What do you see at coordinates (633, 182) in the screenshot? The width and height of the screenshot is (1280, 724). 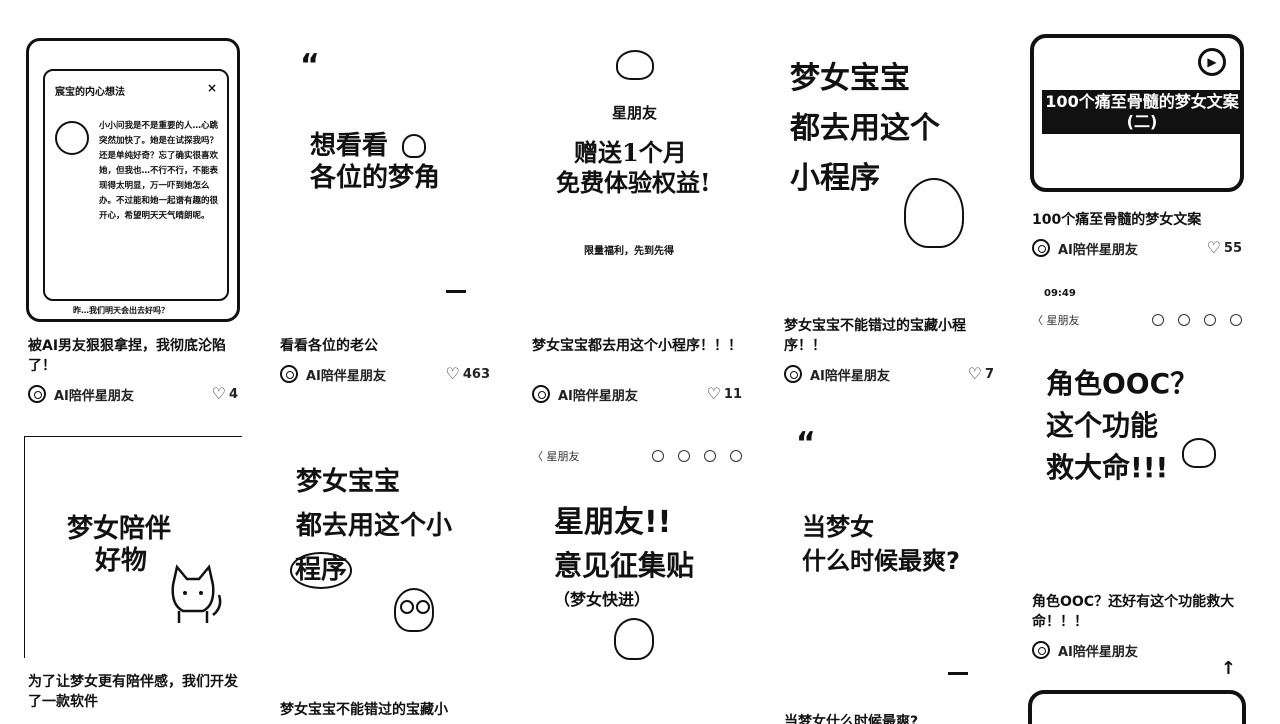 I see `cover-text: 免费体验权益!` at bounding box center [633, 182].